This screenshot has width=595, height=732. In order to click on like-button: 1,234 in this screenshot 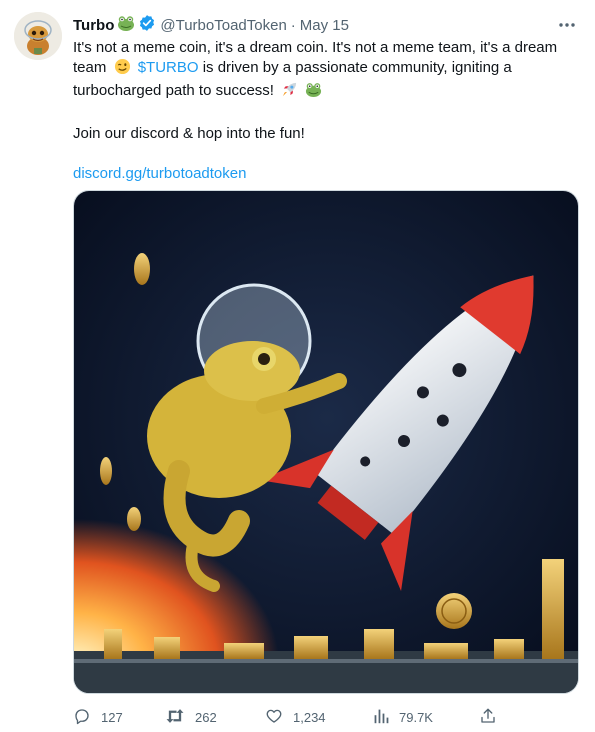, I will do `click(295, 717)`.